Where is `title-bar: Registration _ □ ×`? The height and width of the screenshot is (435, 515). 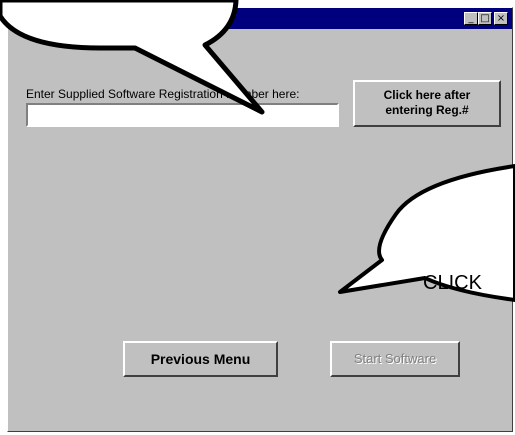
title-bar: Registration _ □ × is located at coordinates (260, 18).